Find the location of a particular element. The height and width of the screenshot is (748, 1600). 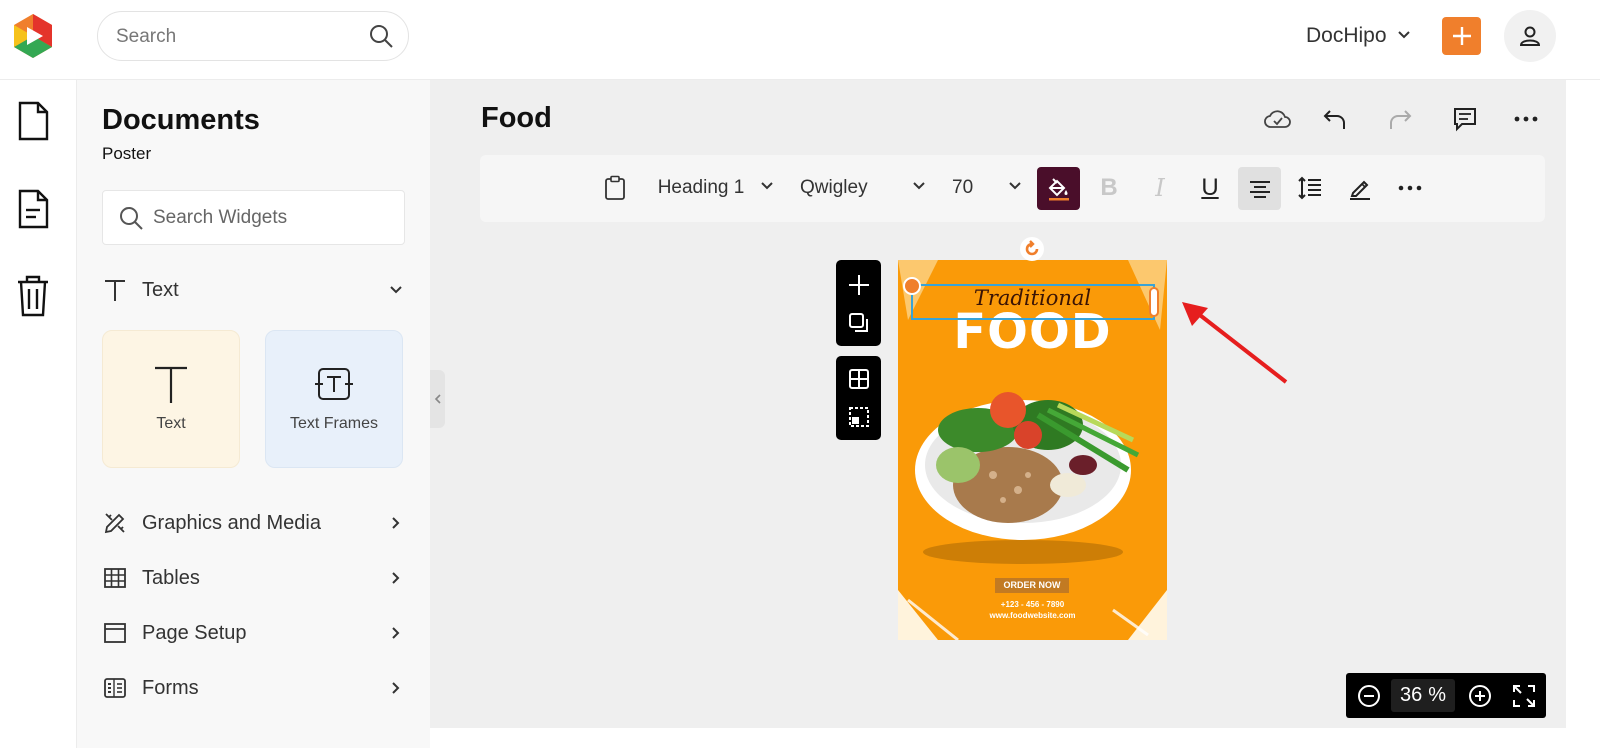

graphics-and-media-label: Graphics and Media is located at coordinates (231, 522).